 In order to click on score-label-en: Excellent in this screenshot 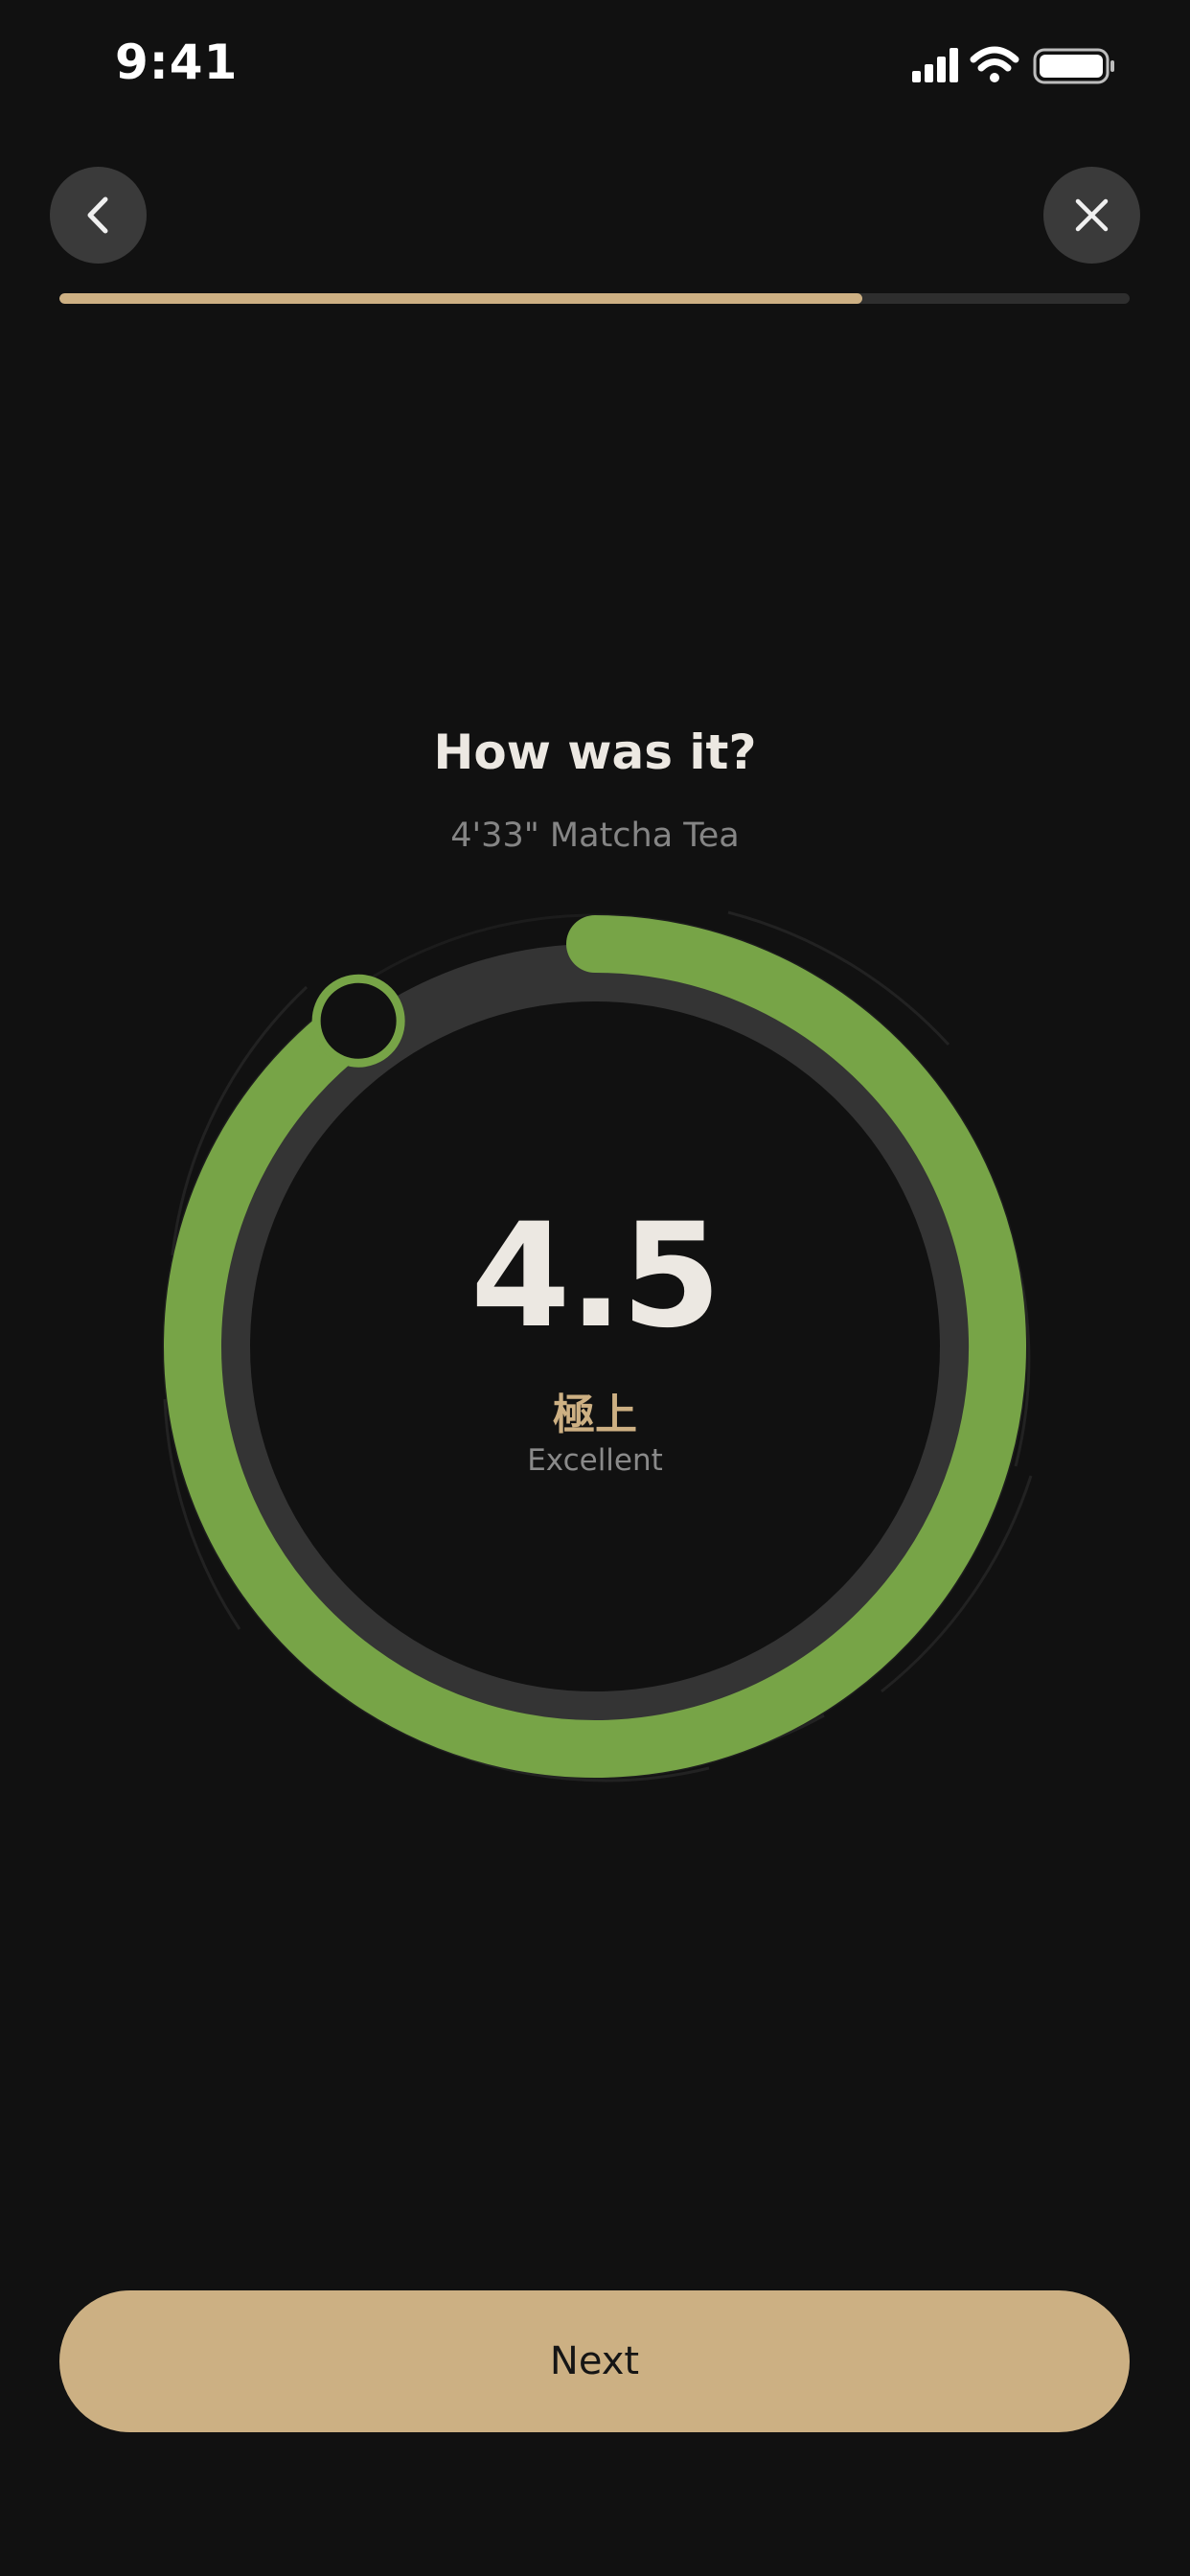, I will do `click(595, 1460)`.